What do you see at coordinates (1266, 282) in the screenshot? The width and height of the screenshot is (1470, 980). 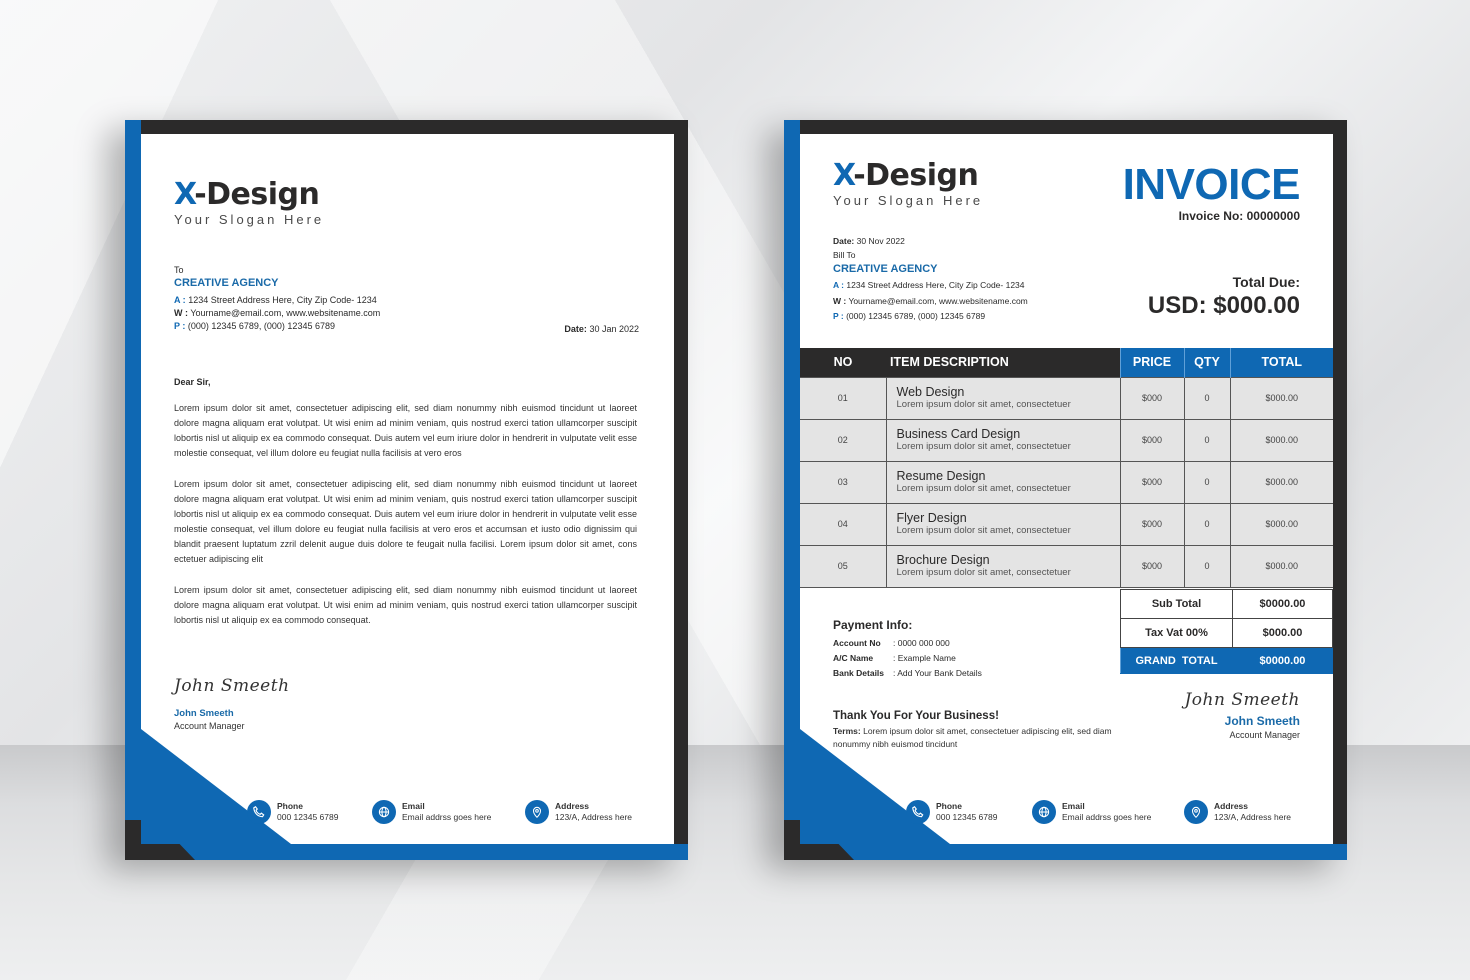 I see `total-due-label: Total Due:` at bounding box center [1266, 282].